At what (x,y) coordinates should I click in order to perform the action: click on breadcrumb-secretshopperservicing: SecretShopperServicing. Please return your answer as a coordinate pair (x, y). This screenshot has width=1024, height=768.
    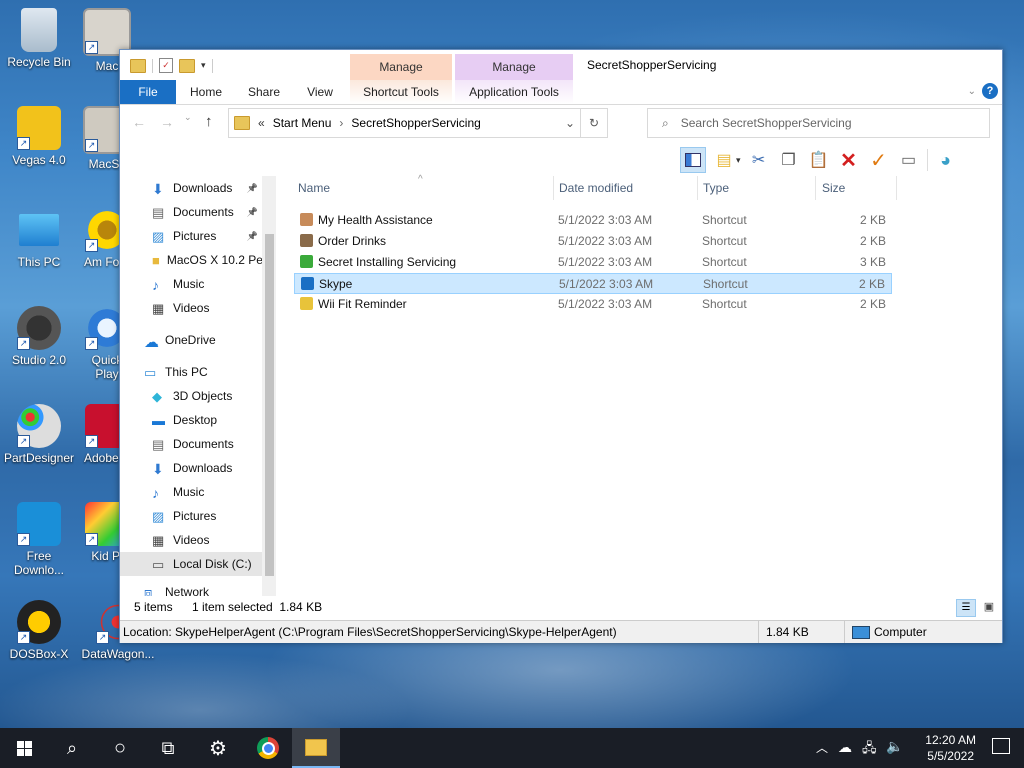
    Looking at the image, I should click on (415, 123).